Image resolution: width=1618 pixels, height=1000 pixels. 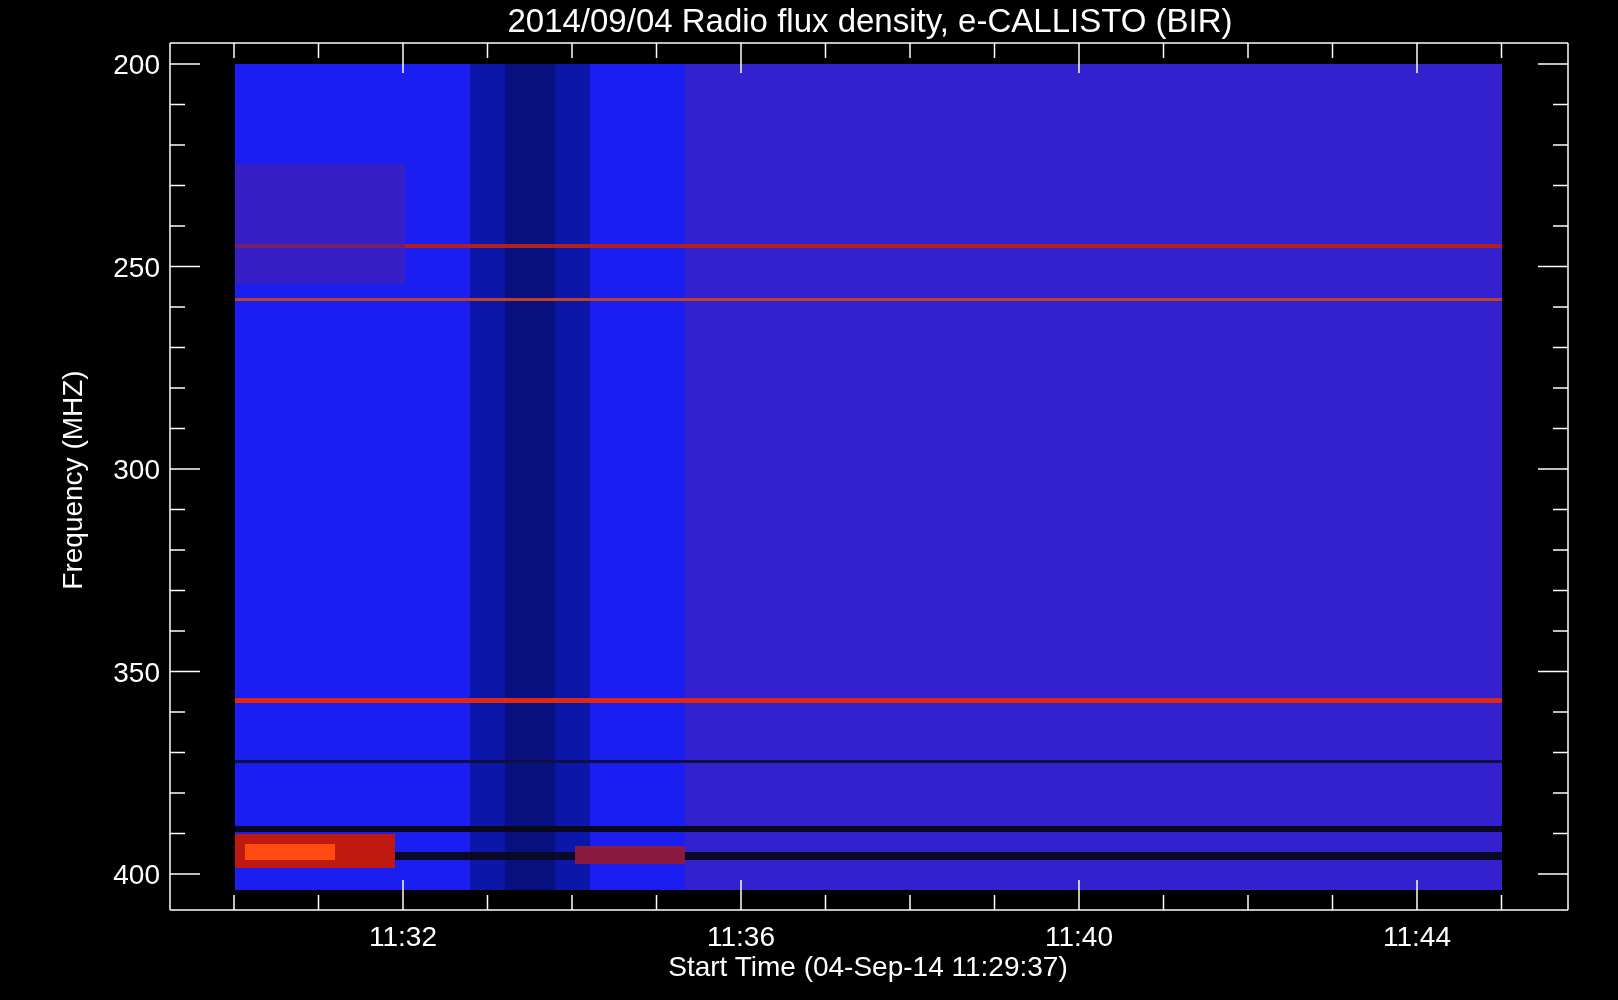 What do you see at coordinates (136, 267) in the screenshot?
I see `tick-label: 250` at bounding box center [136, 267].